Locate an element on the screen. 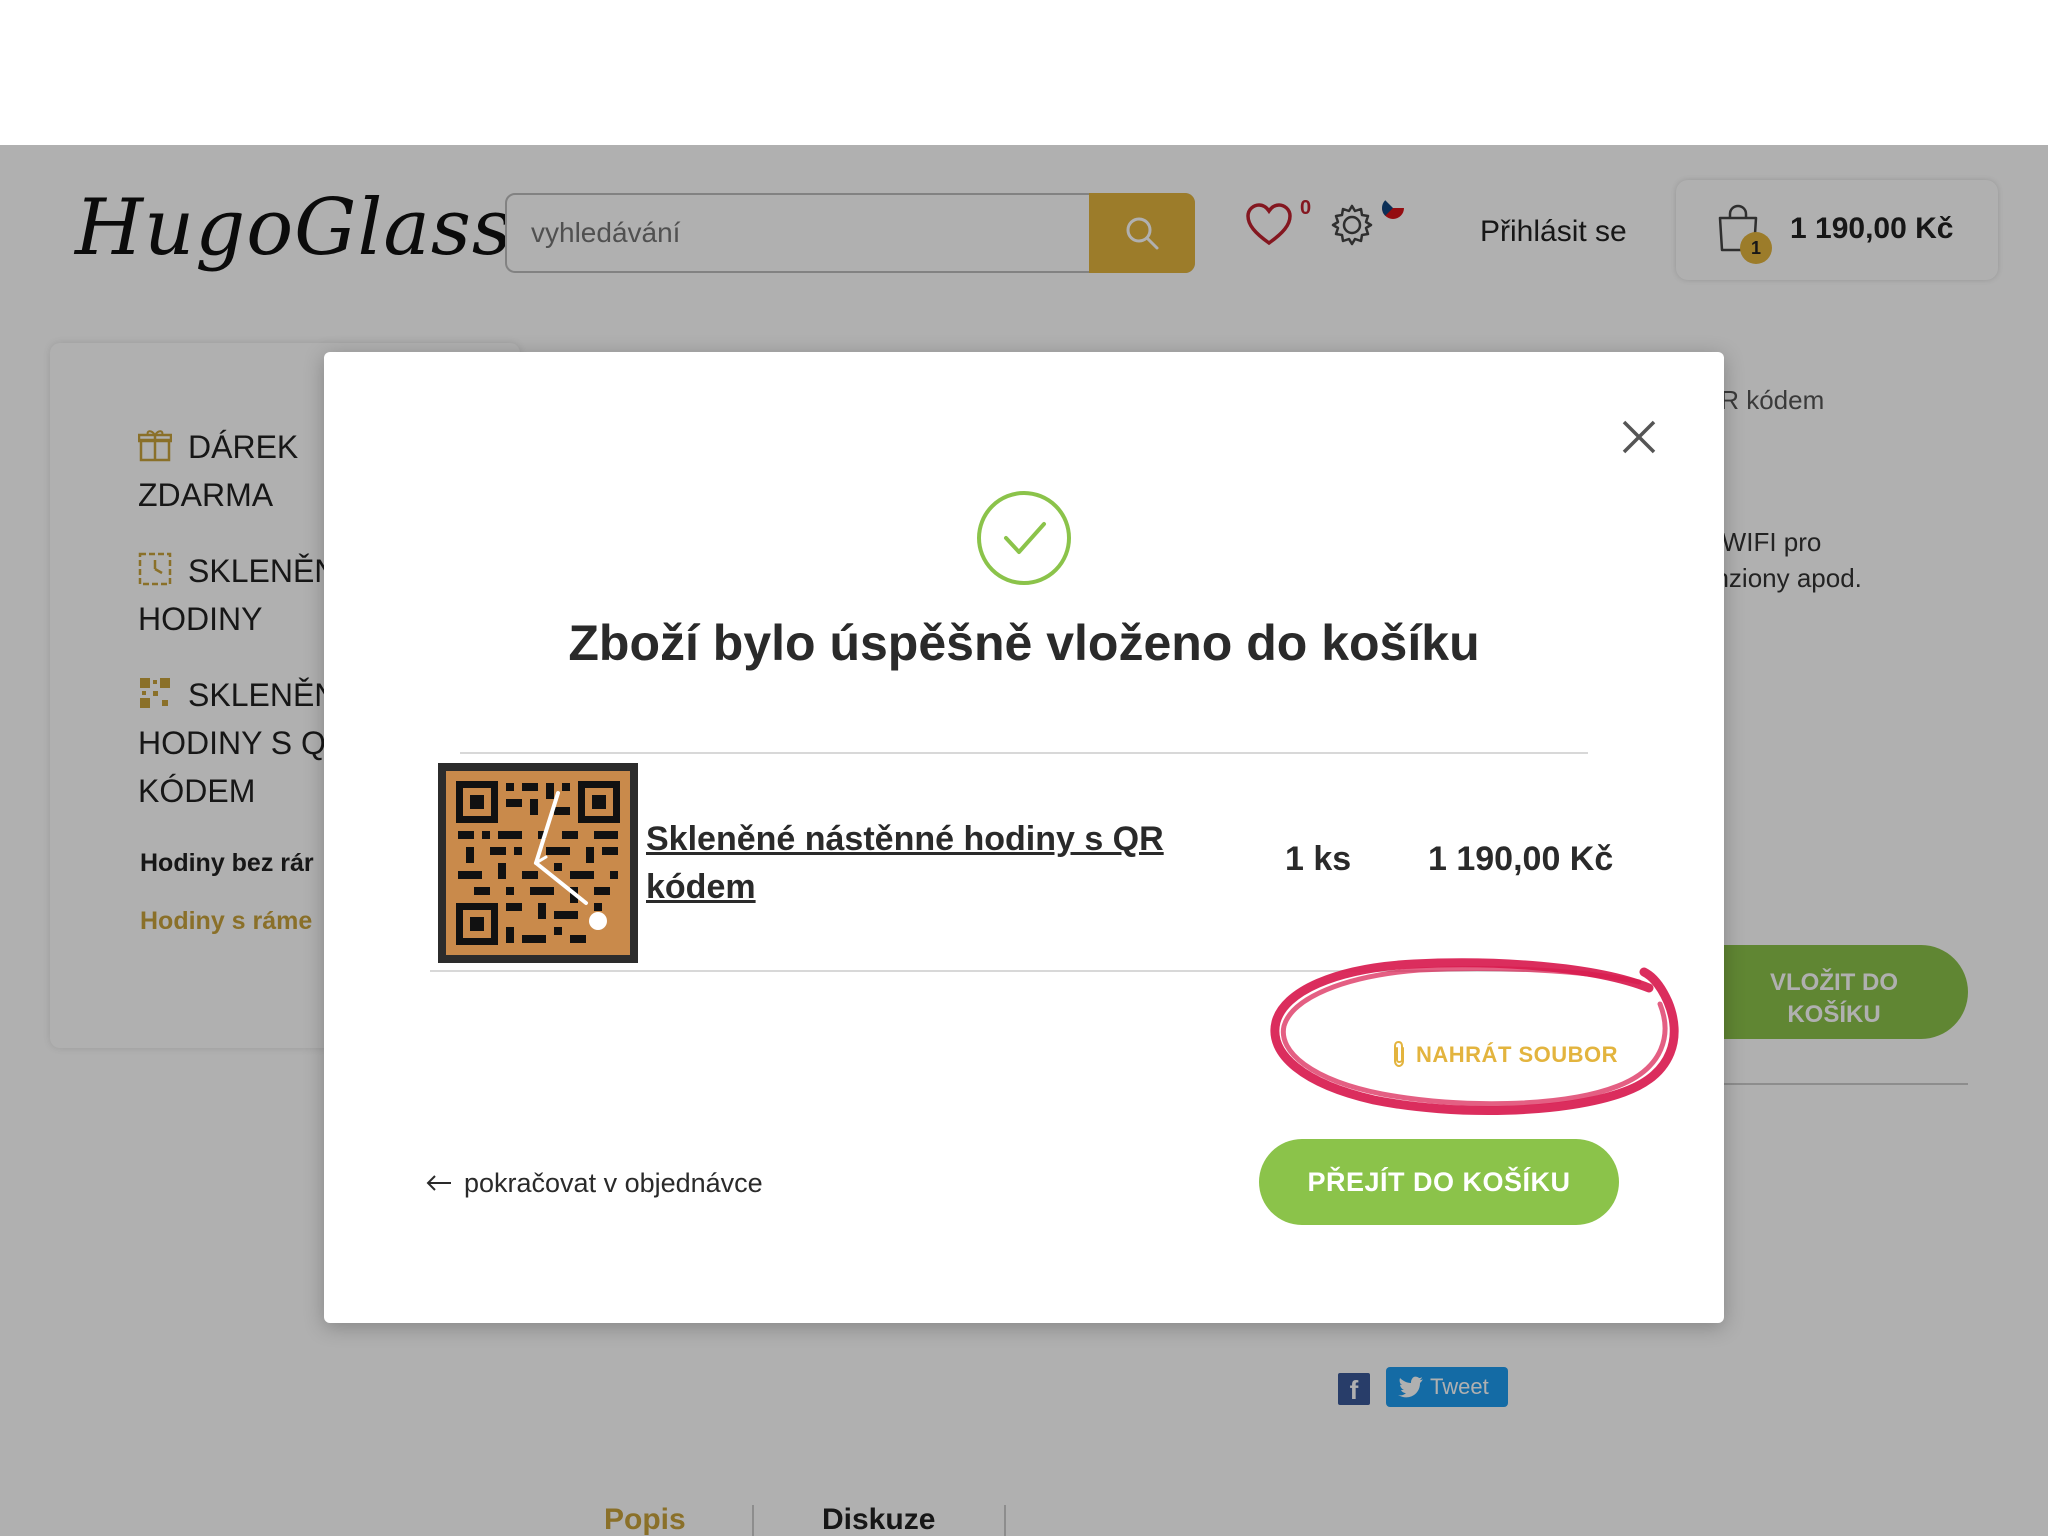 The height and width of the screenshot is (1536, 2048). arrow-left-icon is located at coordinates (438, 1183).